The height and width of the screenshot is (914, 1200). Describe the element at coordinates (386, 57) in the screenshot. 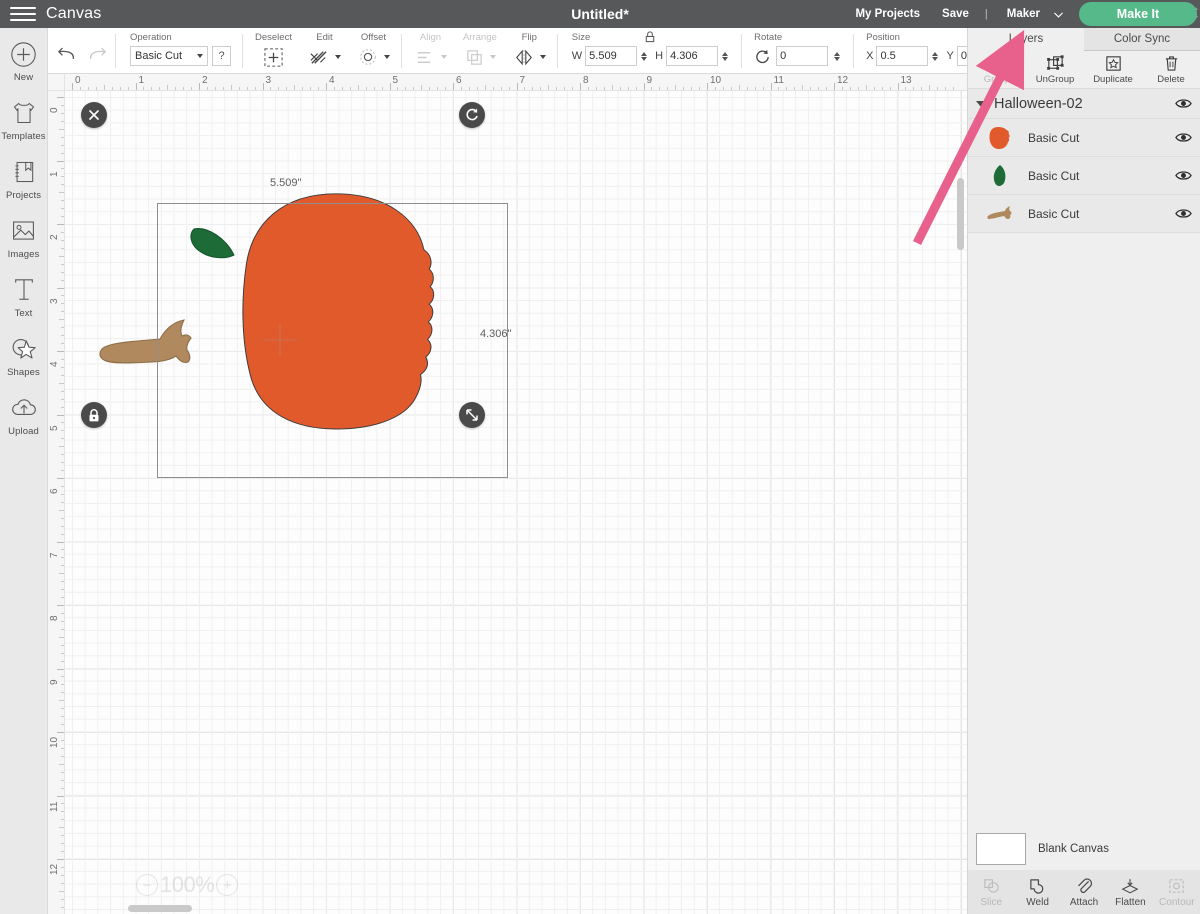

I see `offset-chevron-down-icon` at that location.